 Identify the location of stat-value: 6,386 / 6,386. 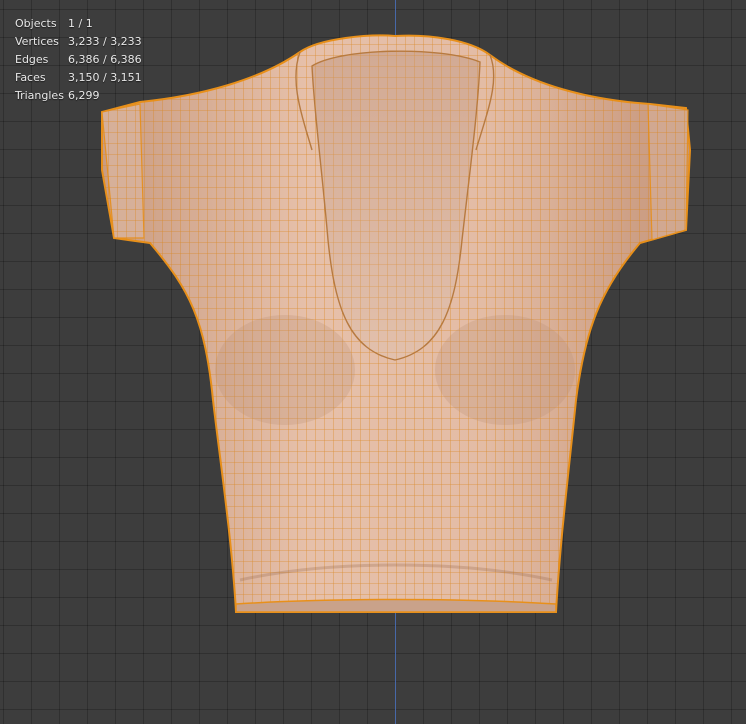
(105, 59).